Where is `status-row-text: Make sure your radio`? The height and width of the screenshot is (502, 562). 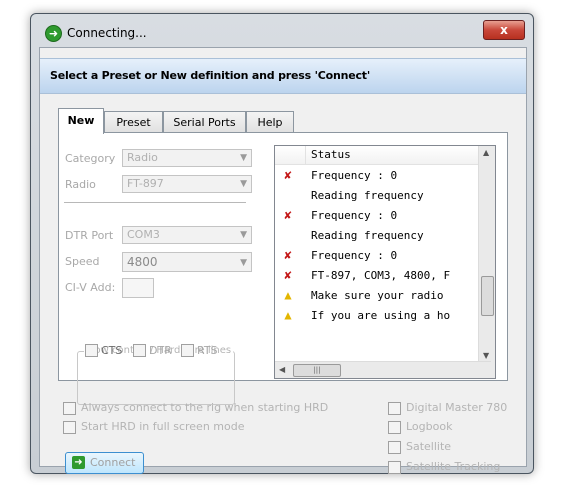 status-row-text: Make sure your radio is located at coordinates (377, 295).